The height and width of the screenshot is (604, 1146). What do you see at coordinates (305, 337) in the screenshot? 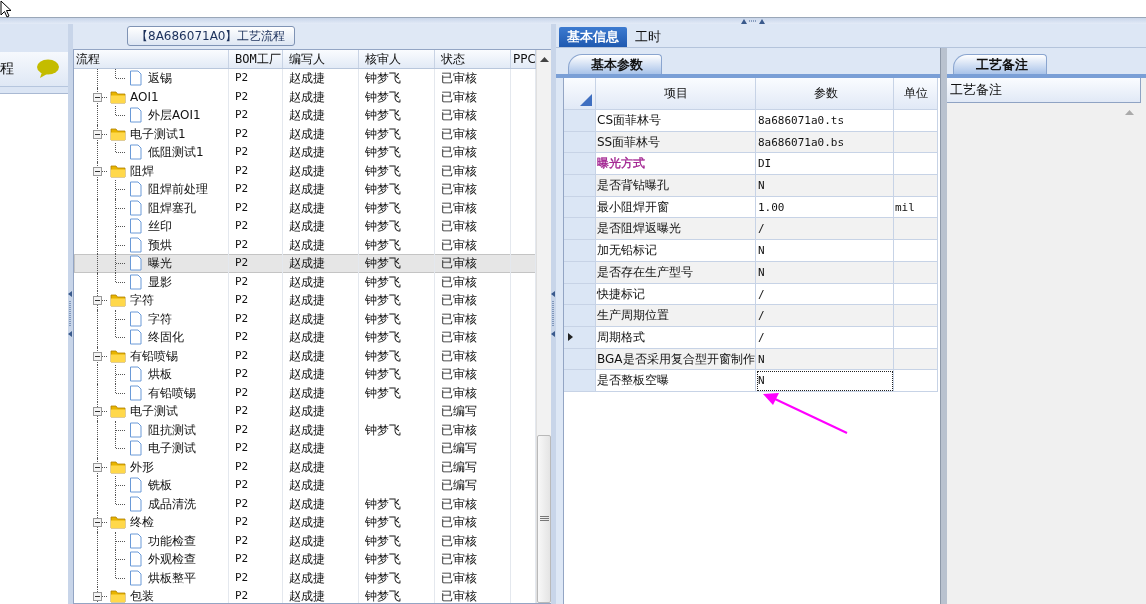
I see `tree-row: 终固化 P2 赵成捷 钟梦飞 已审核` at bounding box center [305, 337].